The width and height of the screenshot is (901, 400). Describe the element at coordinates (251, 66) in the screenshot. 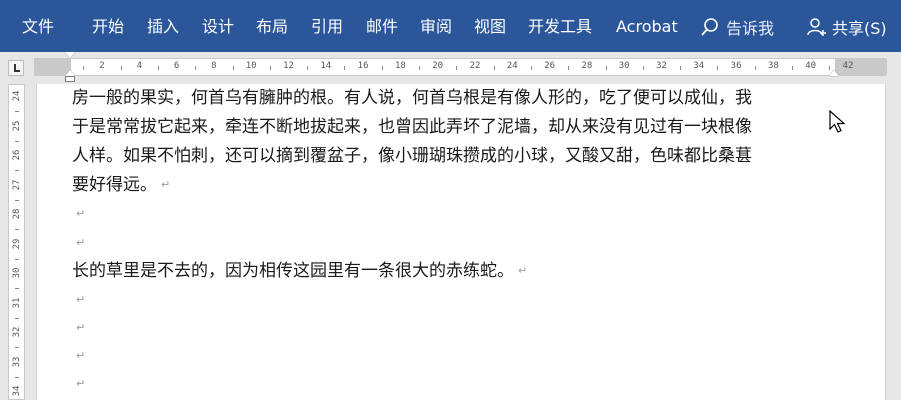

I see `ruler-number: 10` at that location.